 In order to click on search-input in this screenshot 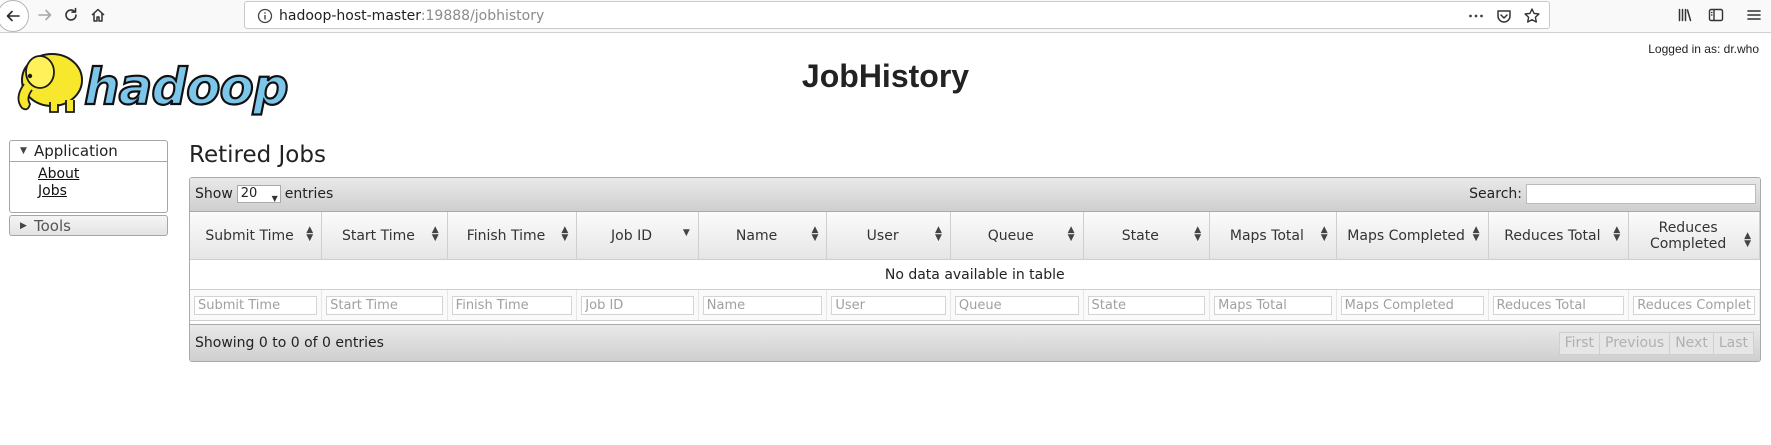, I will do `click(1641, 194)`.